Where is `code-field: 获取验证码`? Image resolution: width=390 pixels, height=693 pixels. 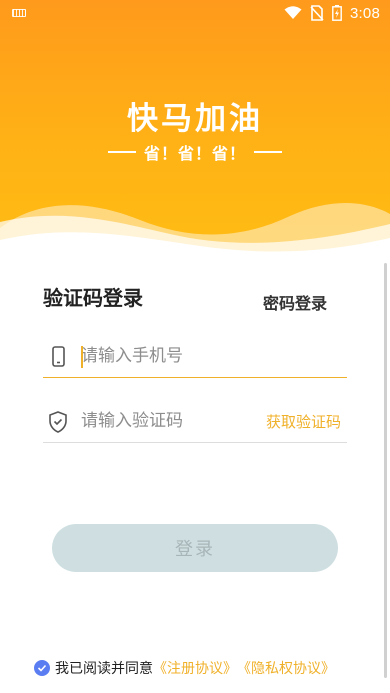 code-field: 获取验证码 is located at coordinates (195, 424).